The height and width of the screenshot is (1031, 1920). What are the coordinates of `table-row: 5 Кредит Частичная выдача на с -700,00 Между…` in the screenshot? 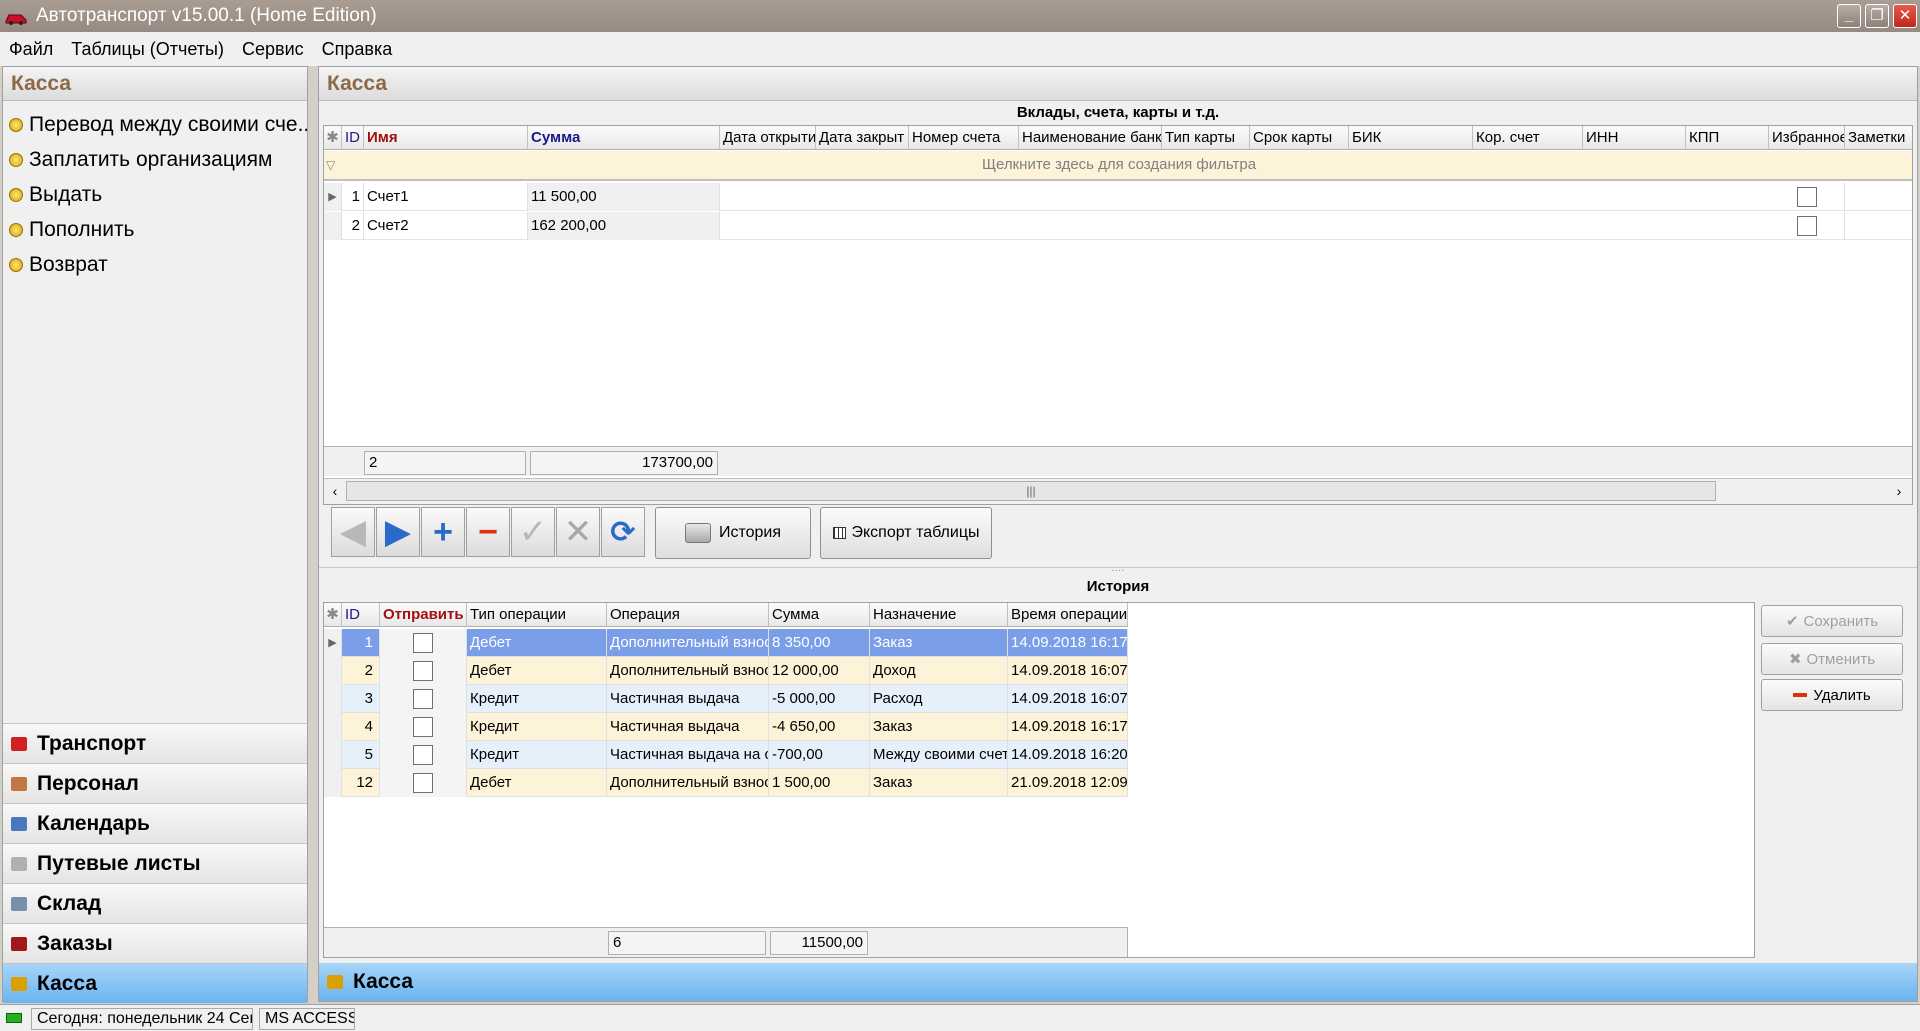 It's located at (726, 755).